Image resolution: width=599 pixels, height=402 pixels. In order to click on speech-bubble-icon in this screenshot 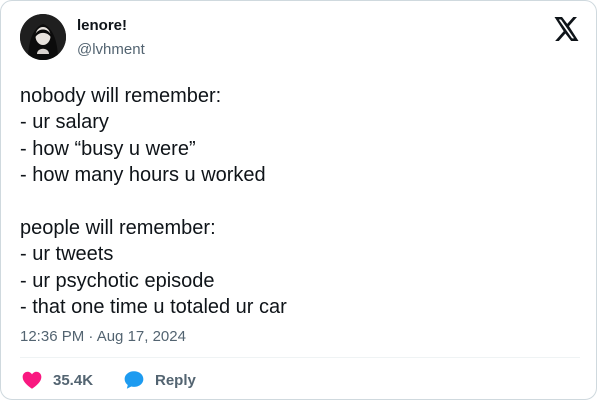, I will do `click(134, 380)`.